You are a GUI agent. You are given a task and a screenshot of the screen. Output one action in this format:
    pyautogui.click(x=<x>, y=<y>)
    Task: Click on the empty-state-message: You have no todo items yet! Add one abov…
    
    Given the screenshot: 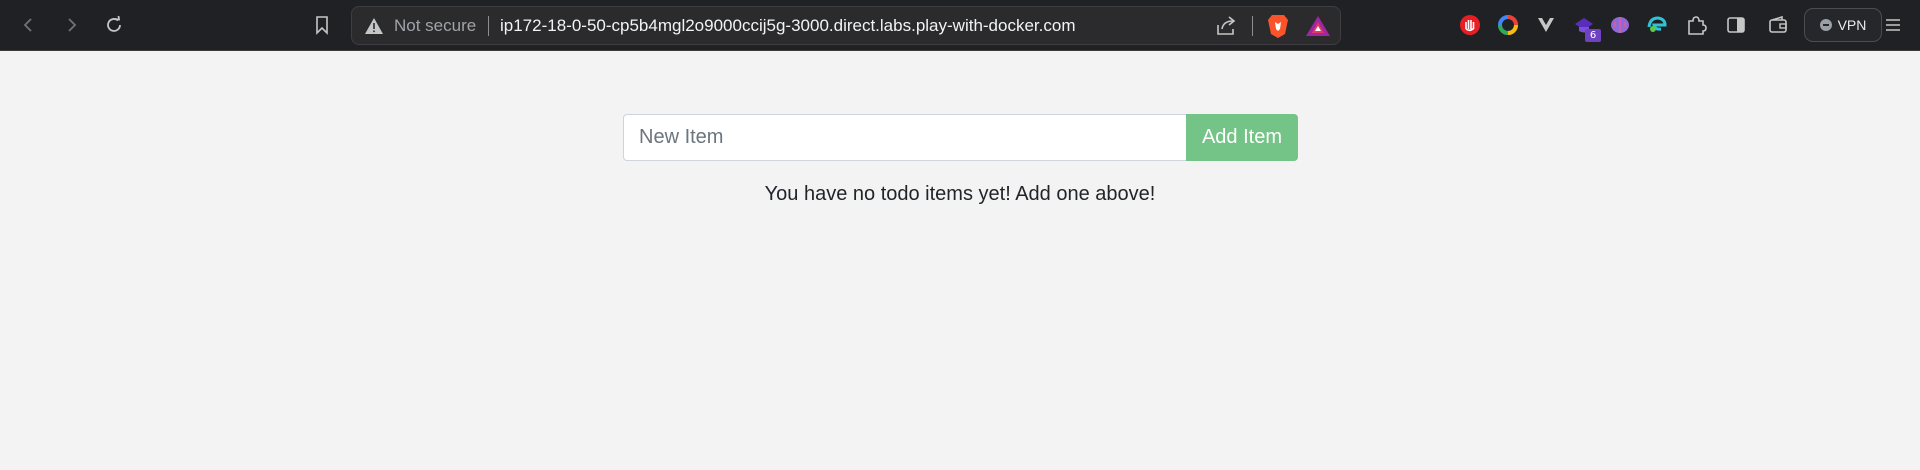 What is the action you would take?
    pyautogui.click(x=960, y=194)
    